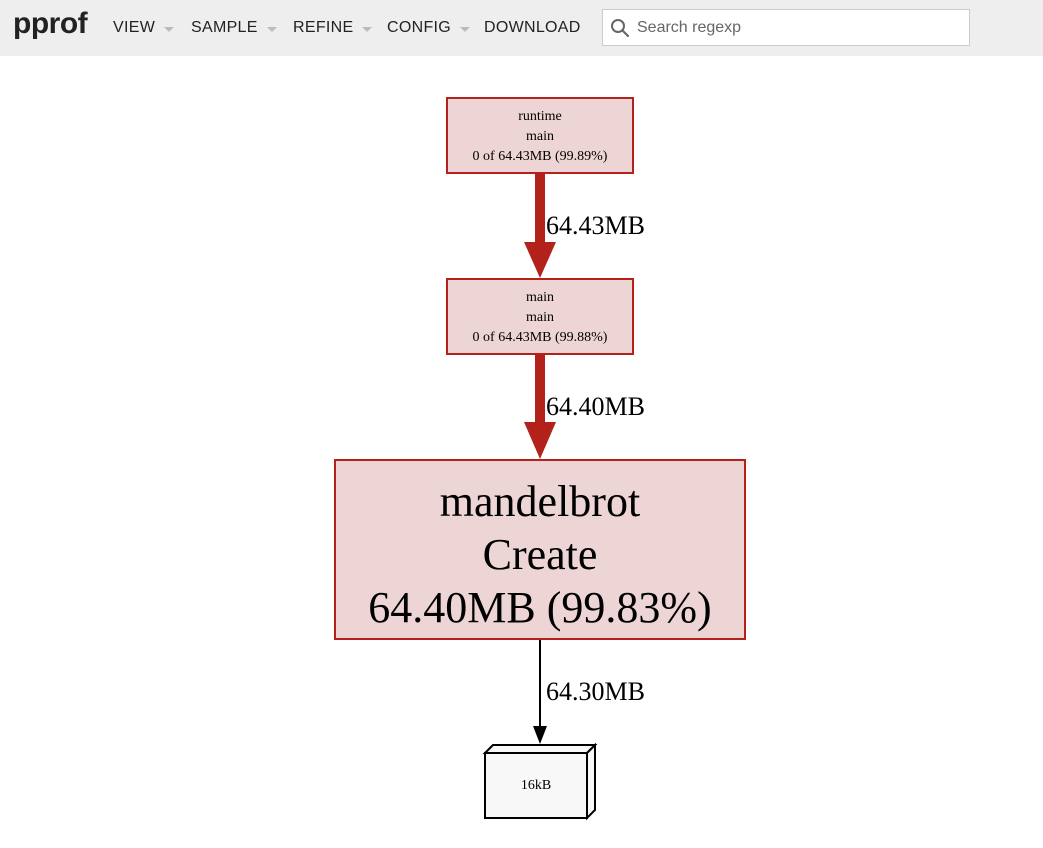 The width and height of the screenshot is (1043, 848). I want to click on search-input, so click(797, 28).